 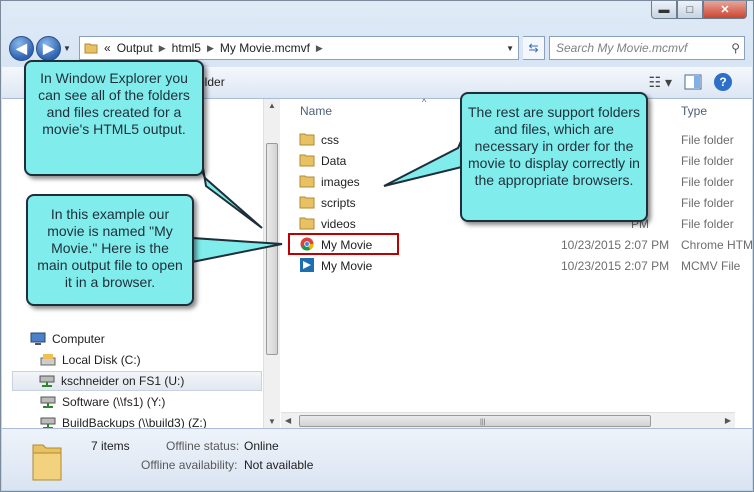 What do you see at coordinates (510, 48) in the screenshot?
I see `address-dropdown-icon: ▼` at bounding box center [510, 48].